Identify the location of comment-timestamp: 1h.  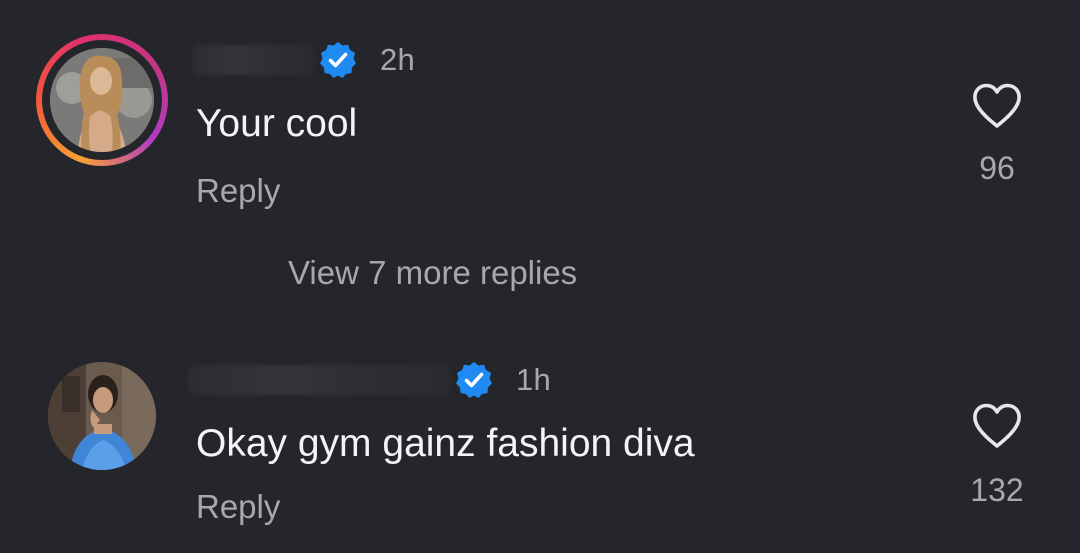
(534, 379).